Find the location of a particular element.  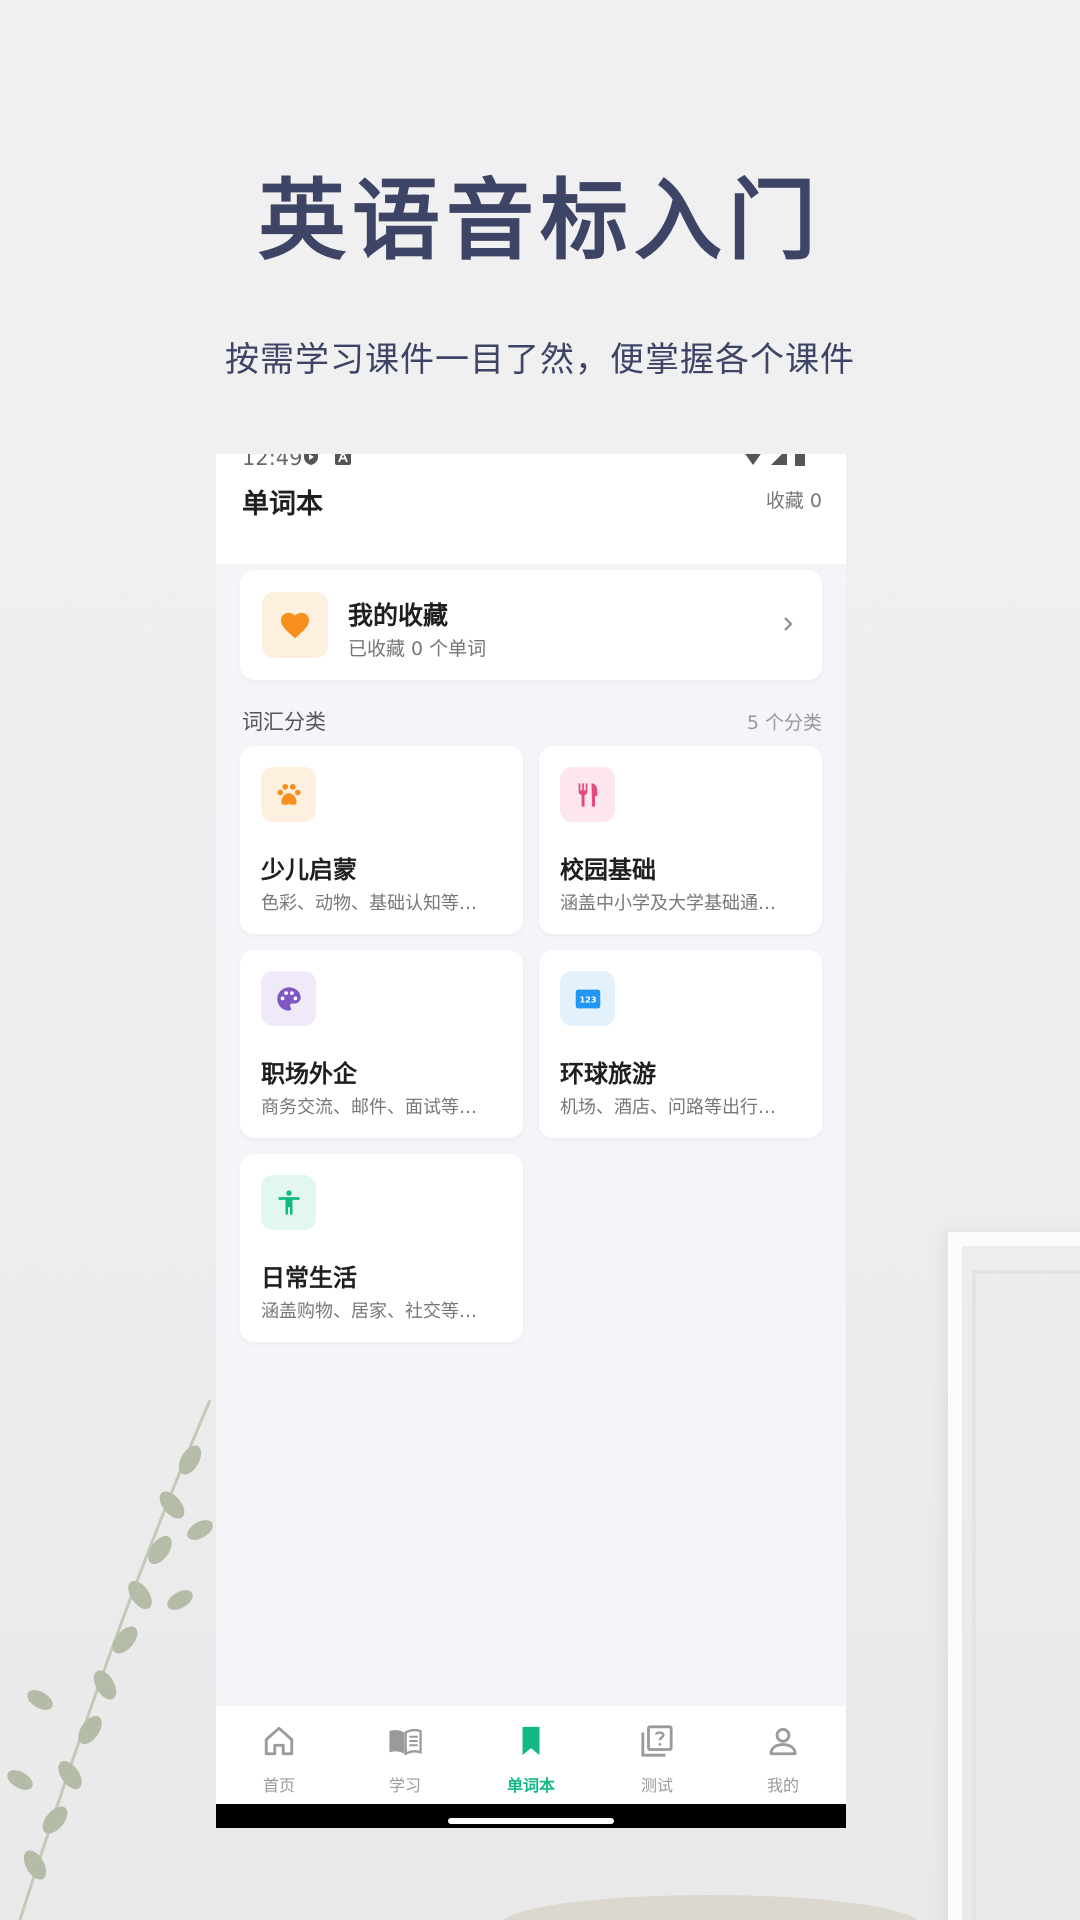

tab-wordbook: 单词本 is located at coordinates (531, 1755).